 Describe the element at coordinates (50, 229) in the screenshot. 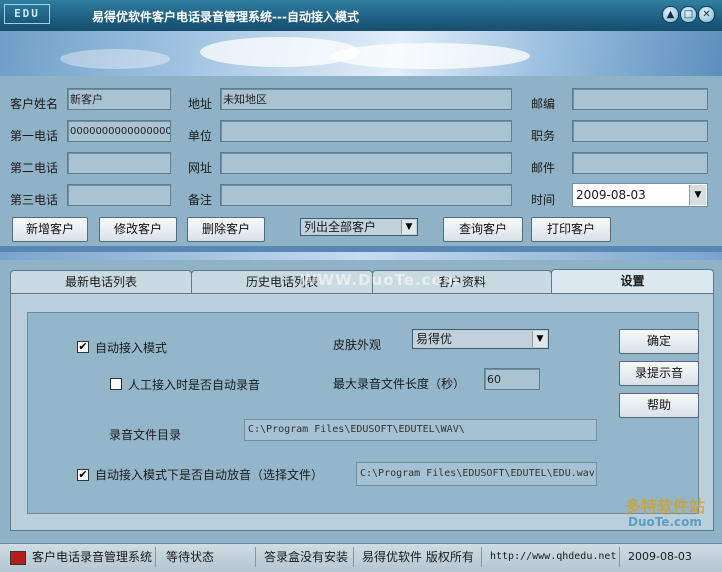

I see `new-customer-button: 新增客户` at that location.